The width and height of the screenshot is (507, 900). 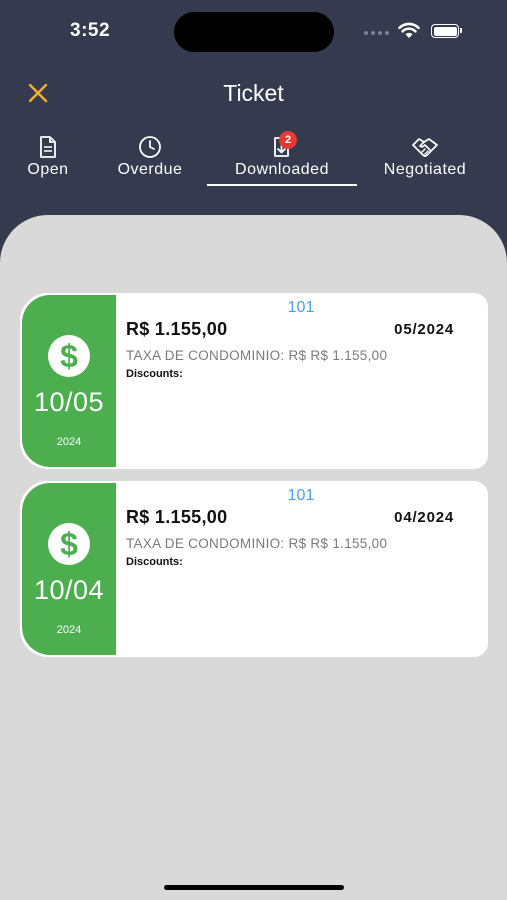 I want to click on document-icon, so click(x=48, y=147).